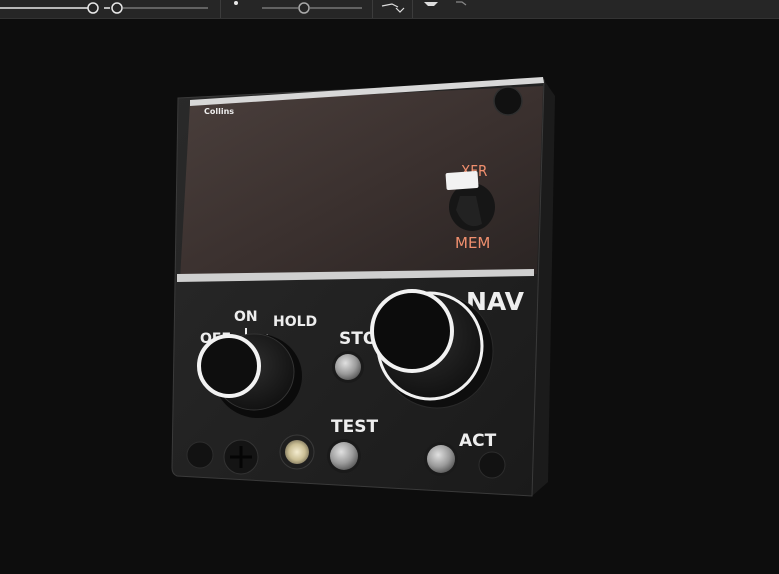 The image size is (779, 574). Describe the element at coordinates (400, 10) in the screenshot. I see `chevron-down-icon` at that location.